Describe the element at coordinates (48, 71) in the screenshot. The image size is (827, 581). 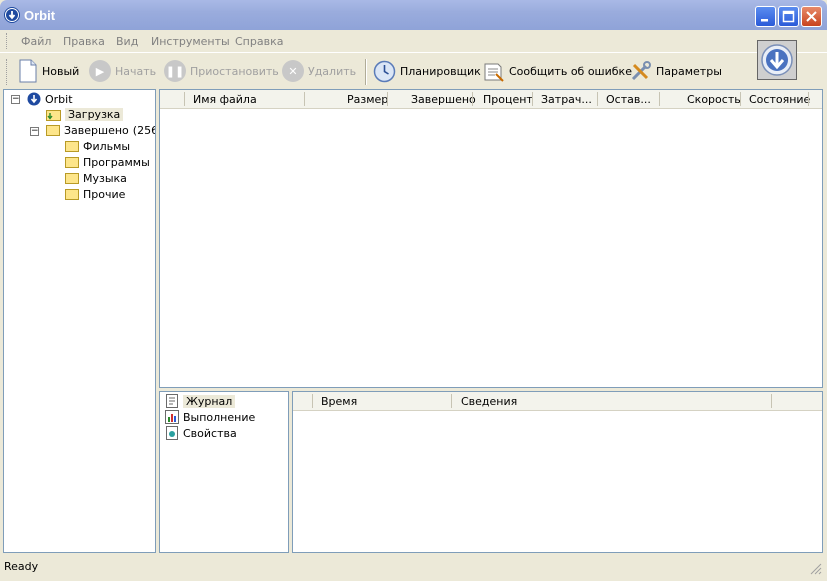
I see `new-button: Новый` at that location.